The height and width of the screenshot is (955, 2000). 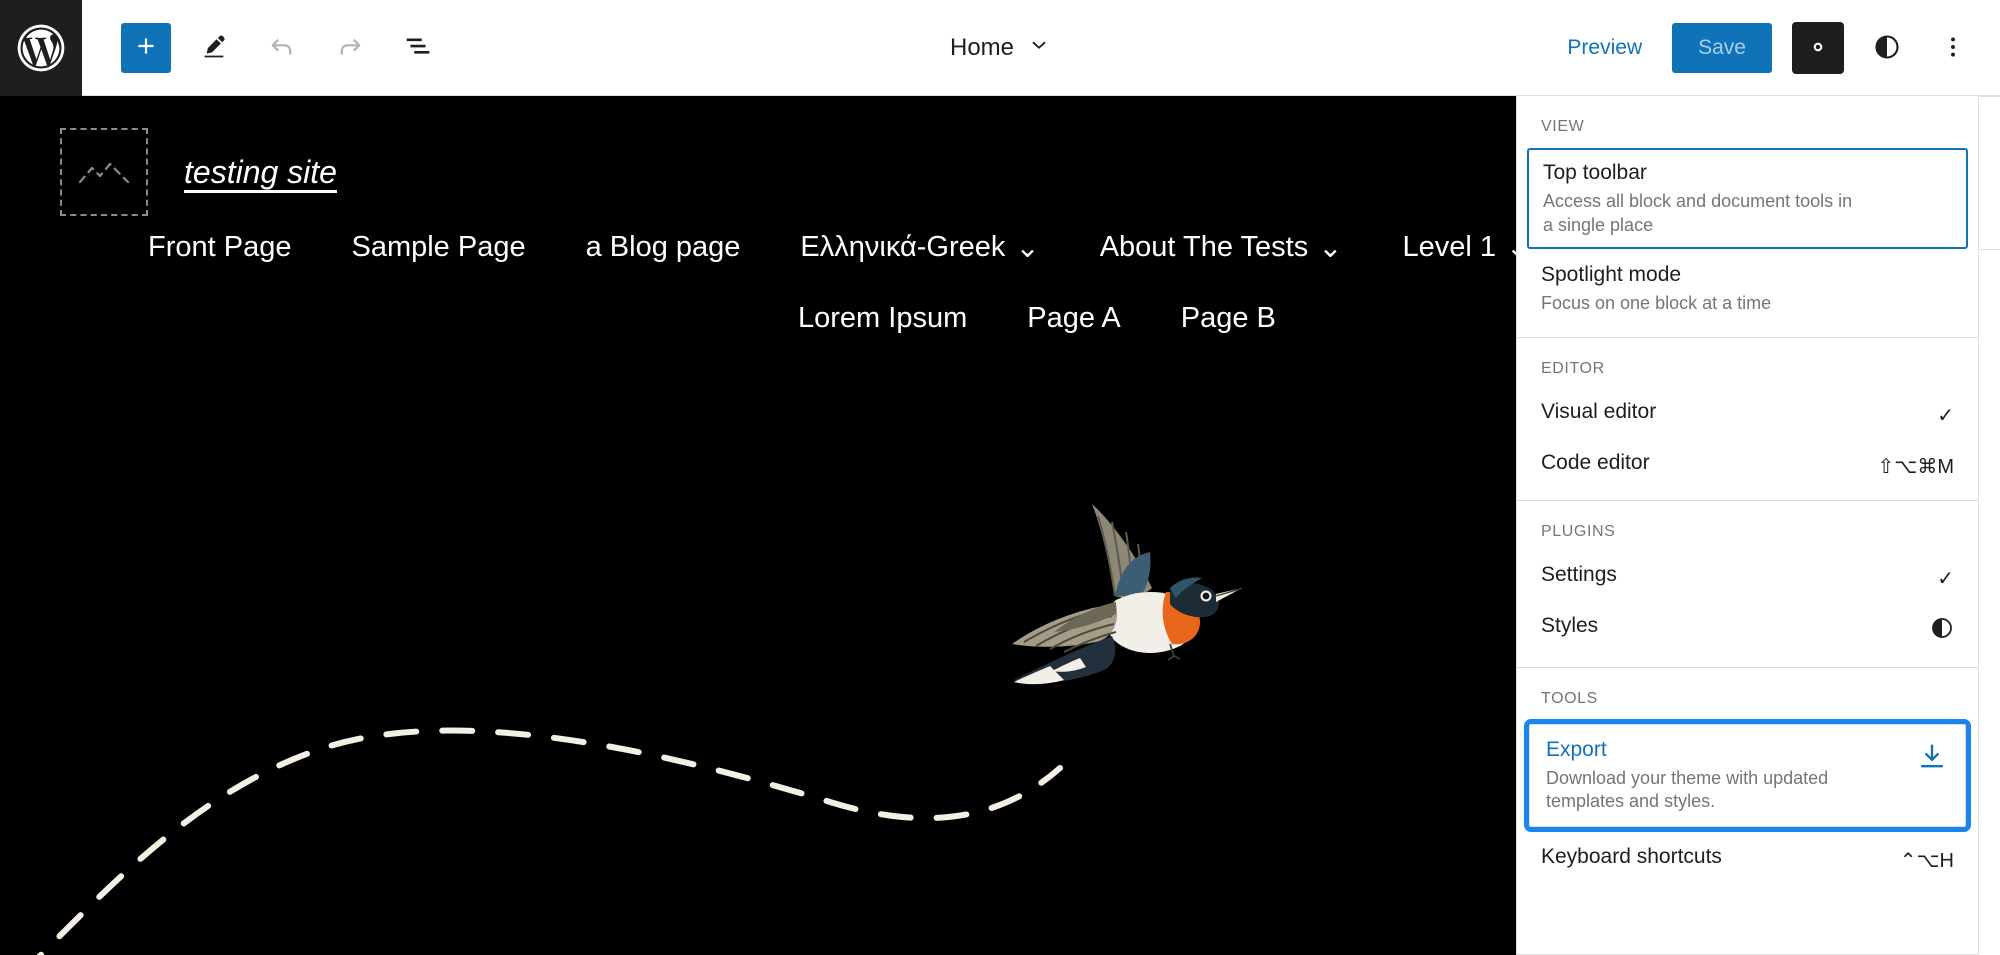 I want to click on nav-item-label: Sample Page, so click(x=438, y=247).